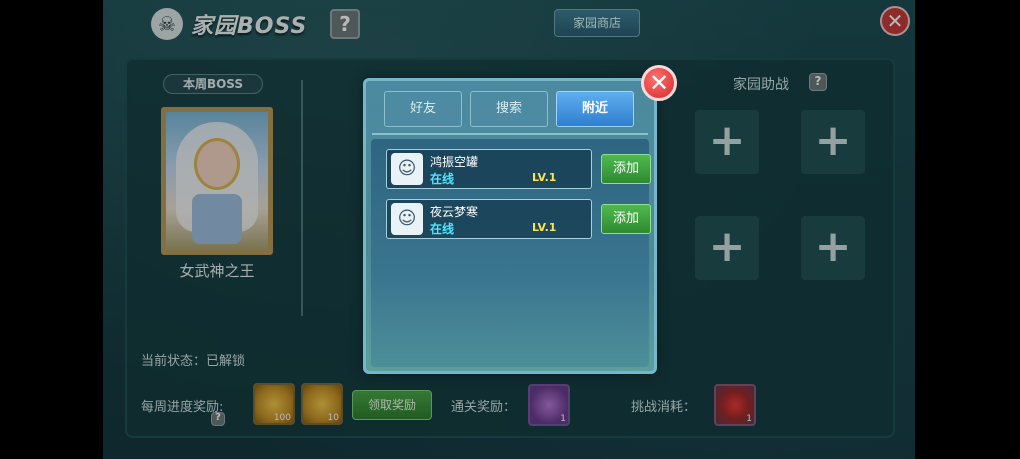  I want to click on tab-search: 搜索, so click(509, 109).